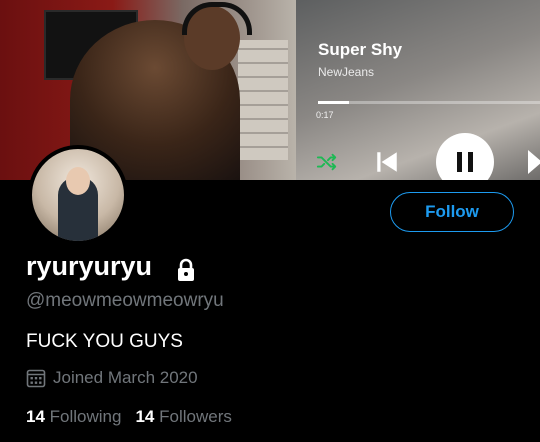 This screenshot has height=442, width=540. What do you see at coordinates (360, 49) in the screenshot?
I see `song-title: Super Shy` at bounding box center [360, 49].